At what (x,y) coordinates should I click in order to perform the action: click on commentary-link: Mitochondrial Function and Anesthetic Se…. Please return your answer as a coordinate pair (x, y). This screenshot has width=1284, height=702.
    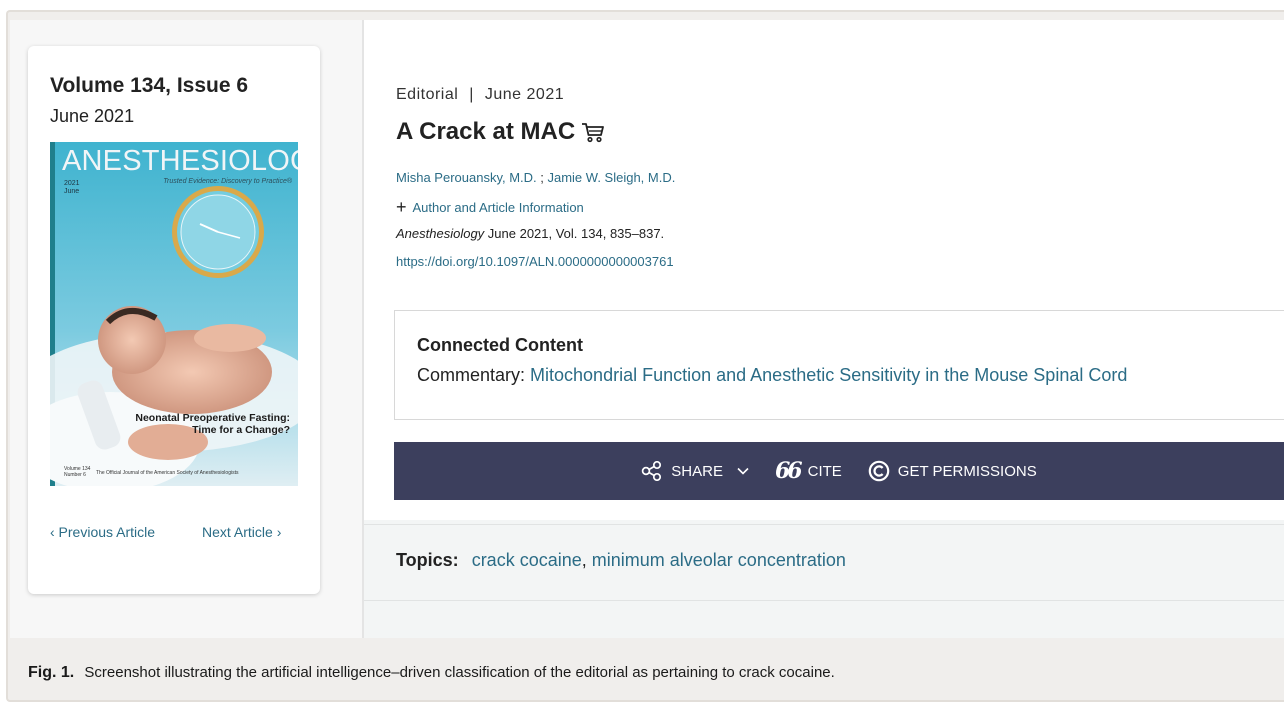
    Looking at the image, I should click on (828, 375).